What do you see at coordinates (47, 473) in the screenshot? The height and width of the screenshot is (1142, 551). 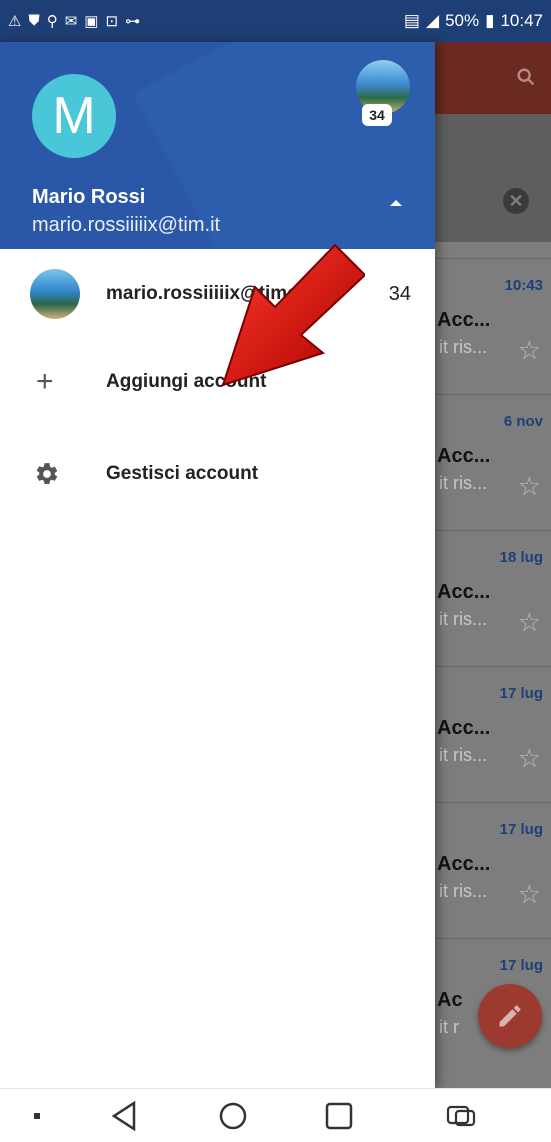 I see `gear-icon` at bounding box center [47, 473].